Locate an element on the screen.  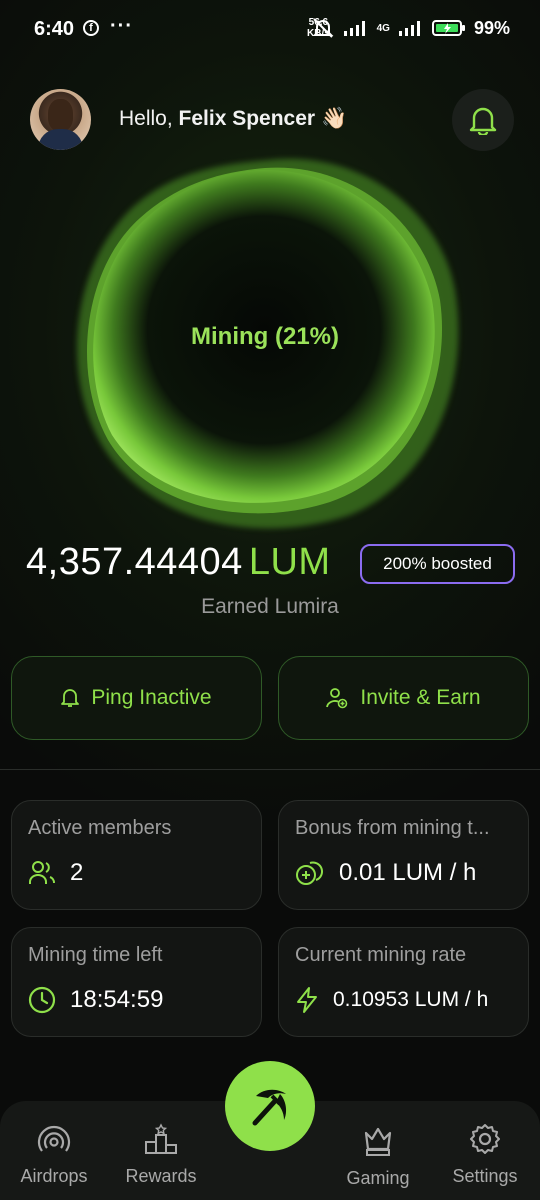
gear-icon is located at coordinates (485, 1139).